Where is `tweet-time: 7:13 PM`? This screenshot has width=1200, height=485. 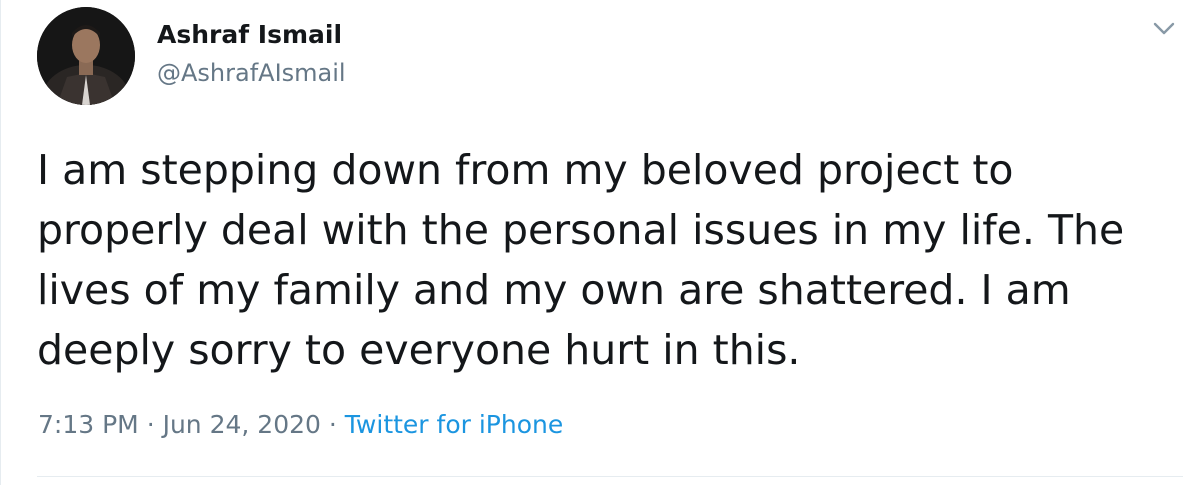
tweet-time: 7:13 PM is located at coordinates (88, 424).